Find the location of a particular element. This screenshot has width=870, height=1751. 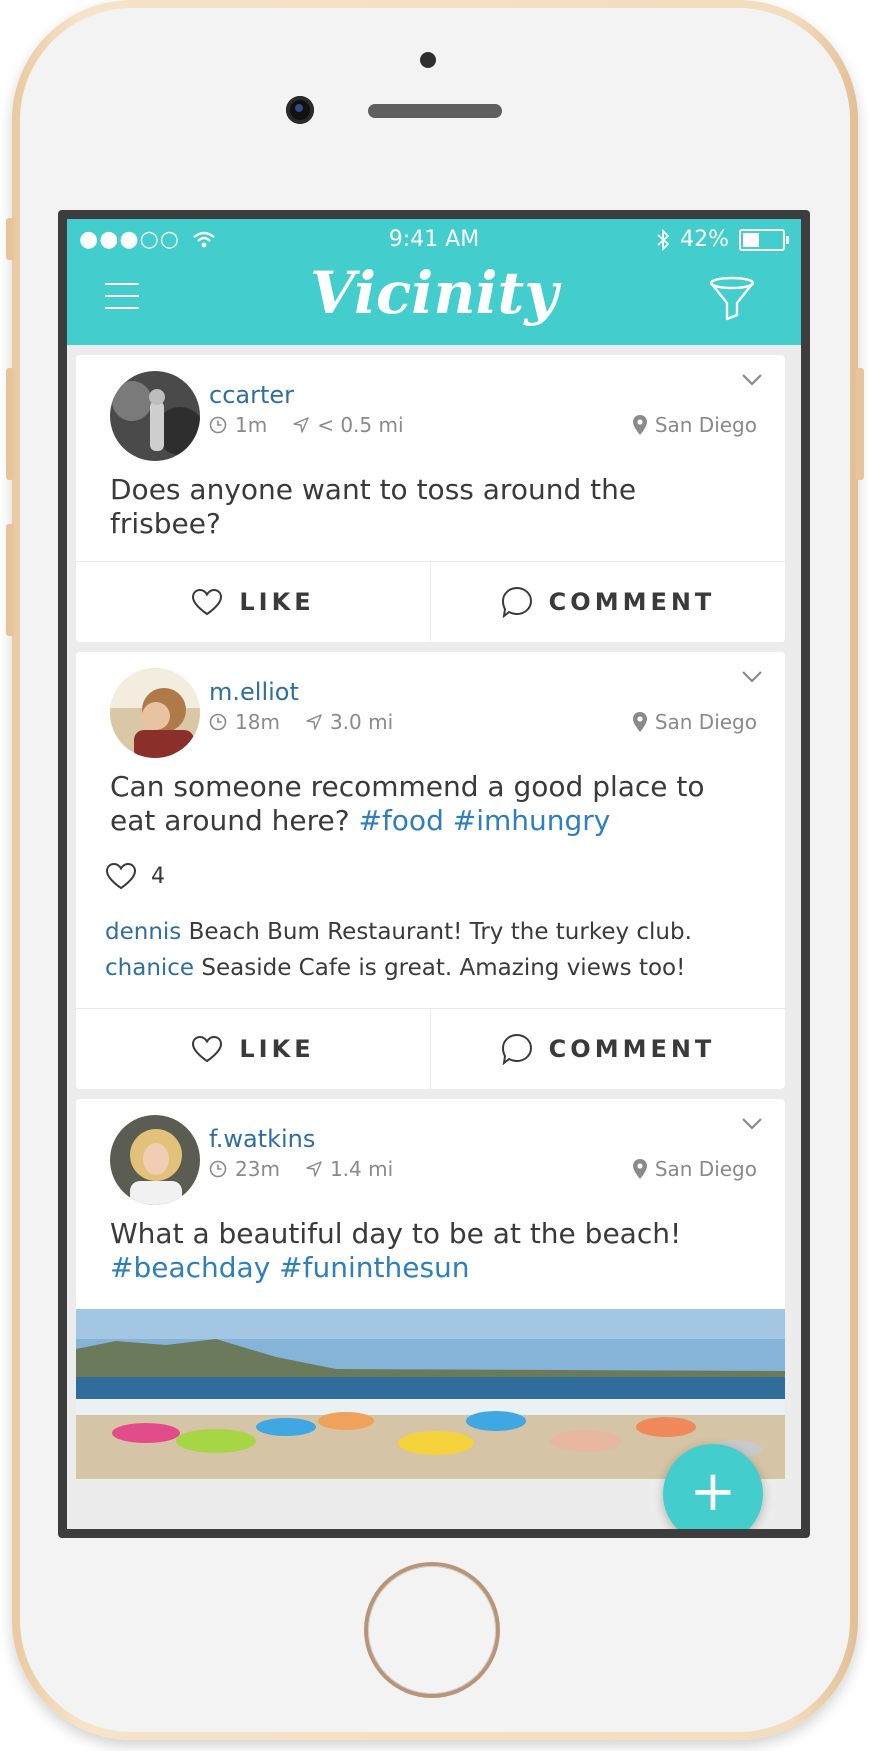

post-meta: 1m < 0.5 mi is located at coordinates (306, 425).